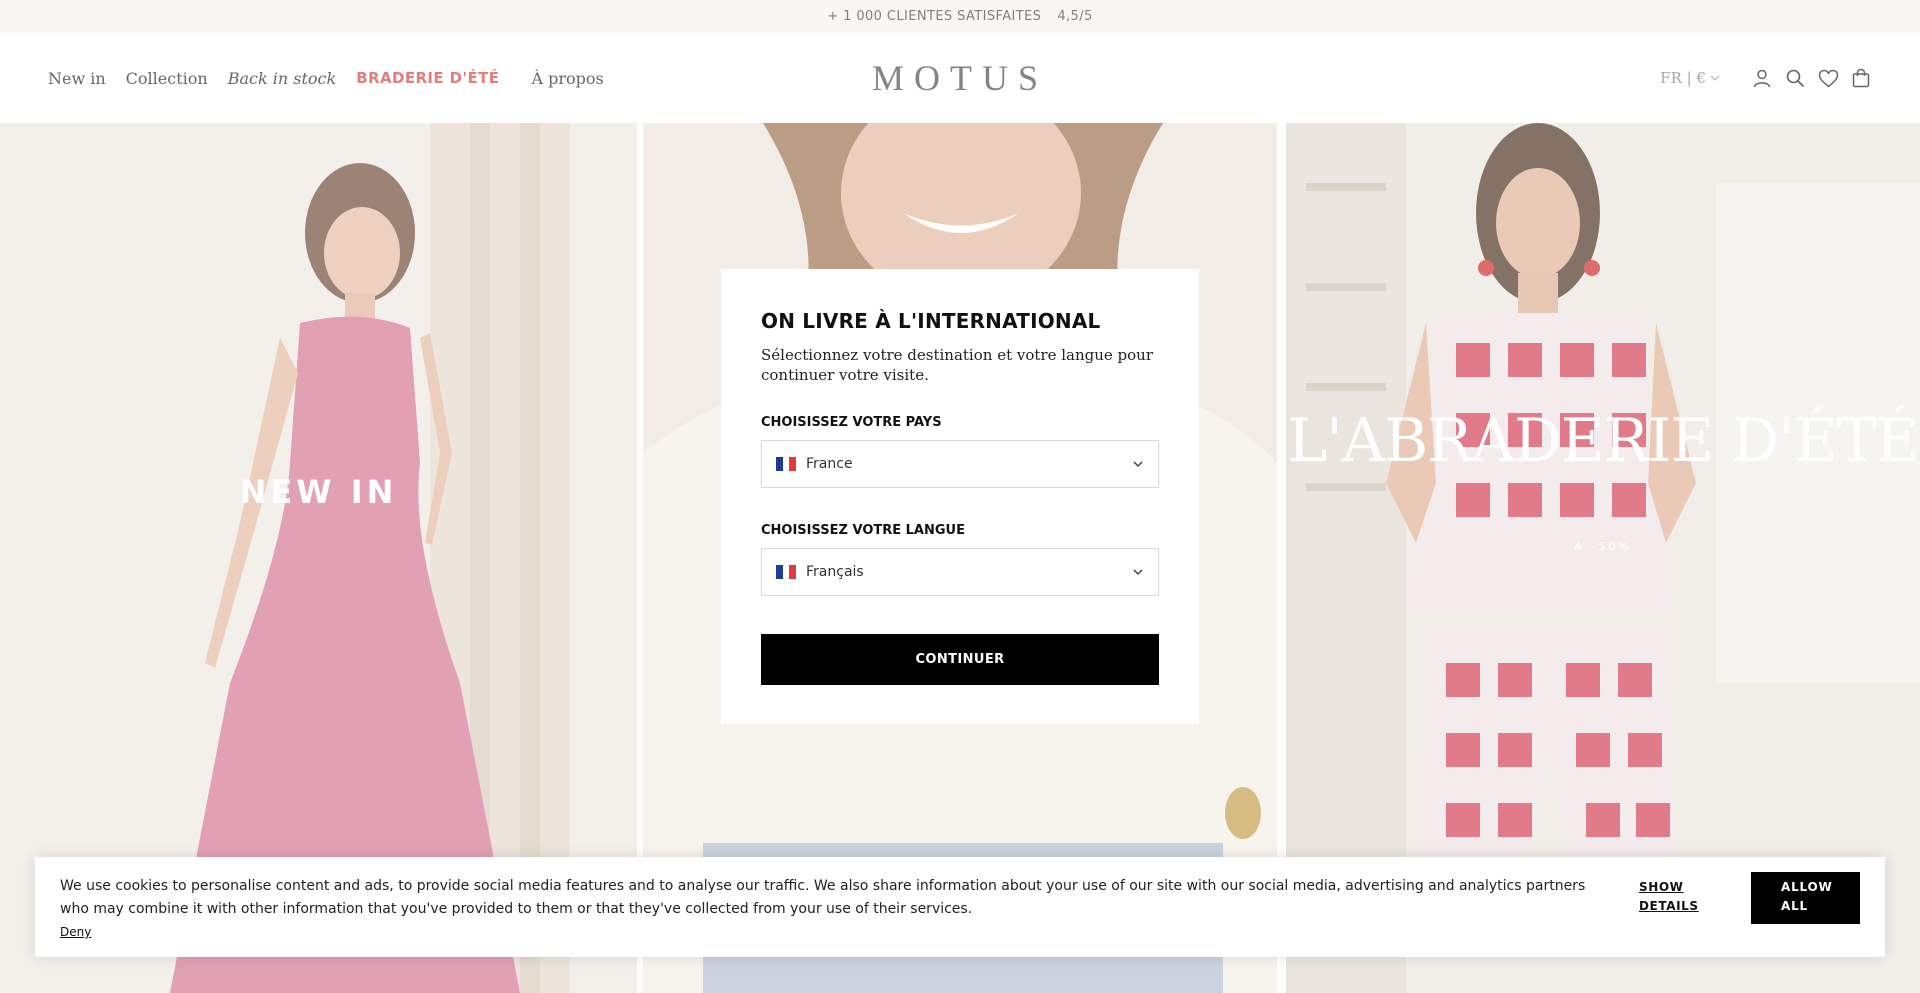  Describe the element at coordinates (851, 422) in the screenshot. I see `country-label: CHOISISSEZ VOTRE PAYS` at that location.